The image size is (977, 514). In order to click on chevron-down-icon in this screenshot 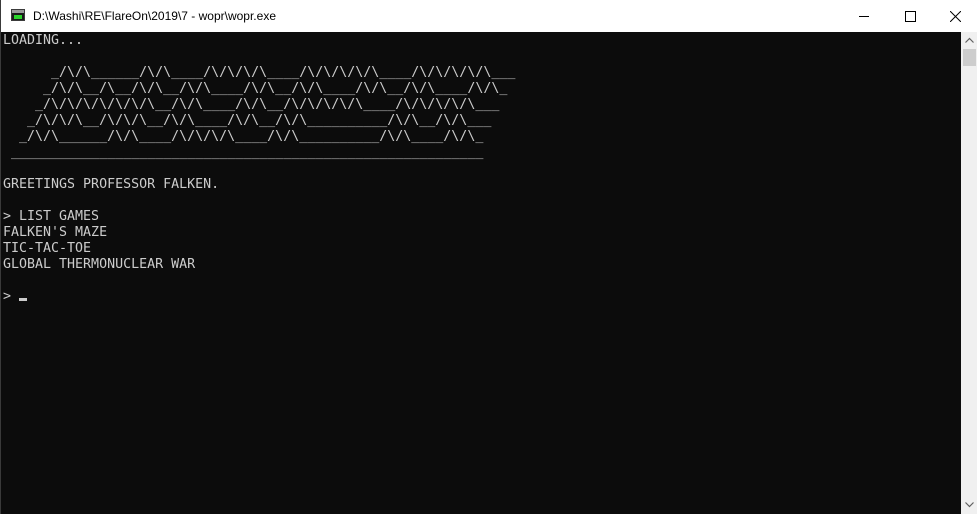, I will do `click(969, 505)`.